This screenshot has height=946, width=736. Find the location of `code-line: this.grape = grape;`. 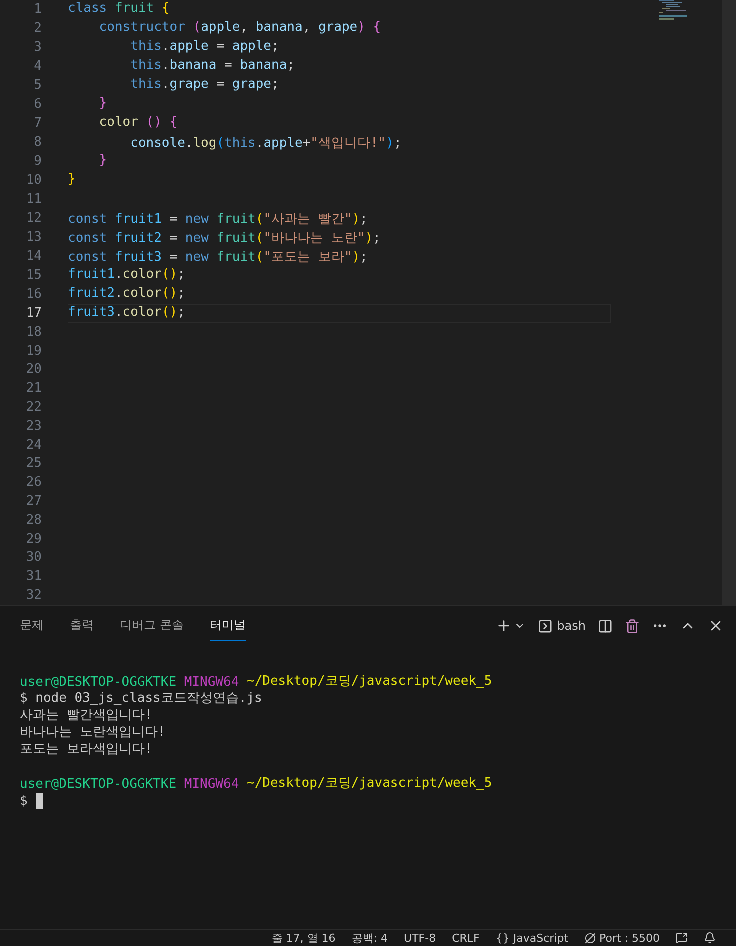

code-line: this.grape = grape; is located at coordinates (205, 85).